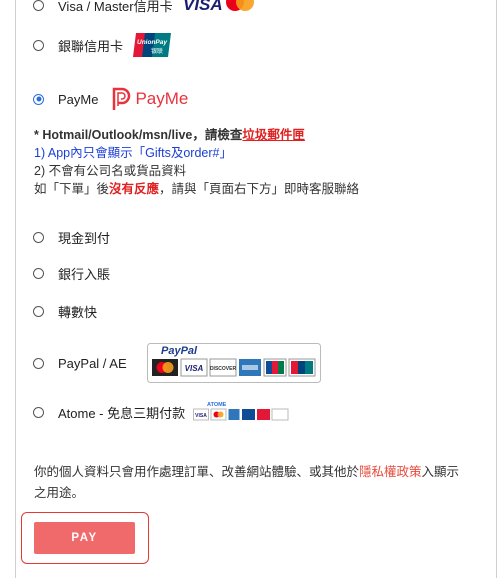 This screenshot has height=578, width=500. Describe the element at coordinates (241, 411) in the screenshot. I see `atome-cards-logo-icon: ATOME VISA` at that location.